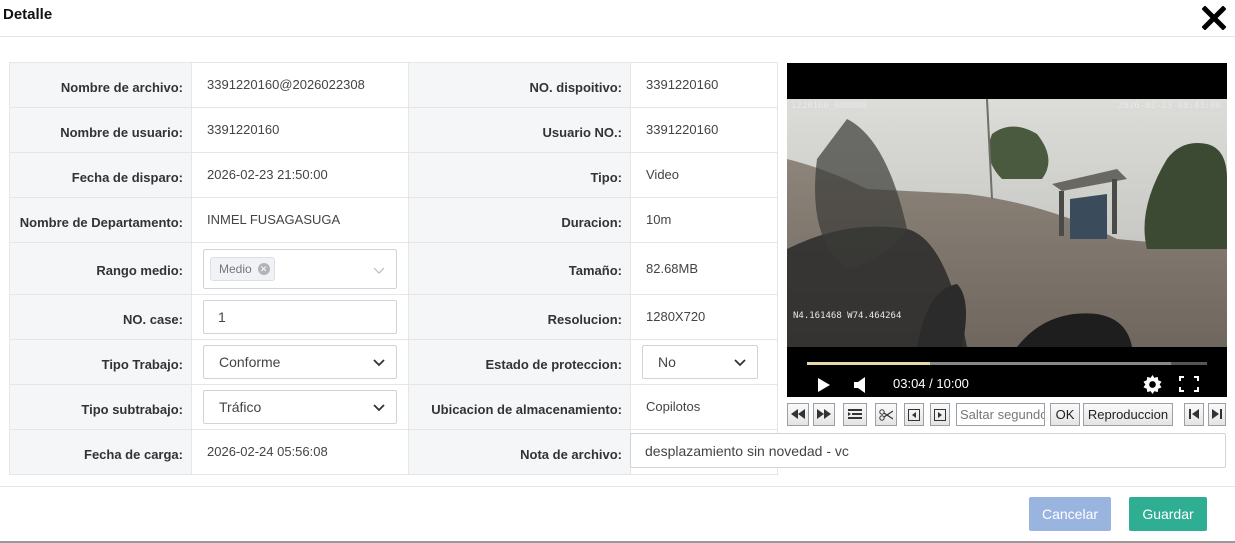 The width and height of the screenshot is (1235, 543). I want to click on video-time: 03:04 / 10:00, so click(931, 383).